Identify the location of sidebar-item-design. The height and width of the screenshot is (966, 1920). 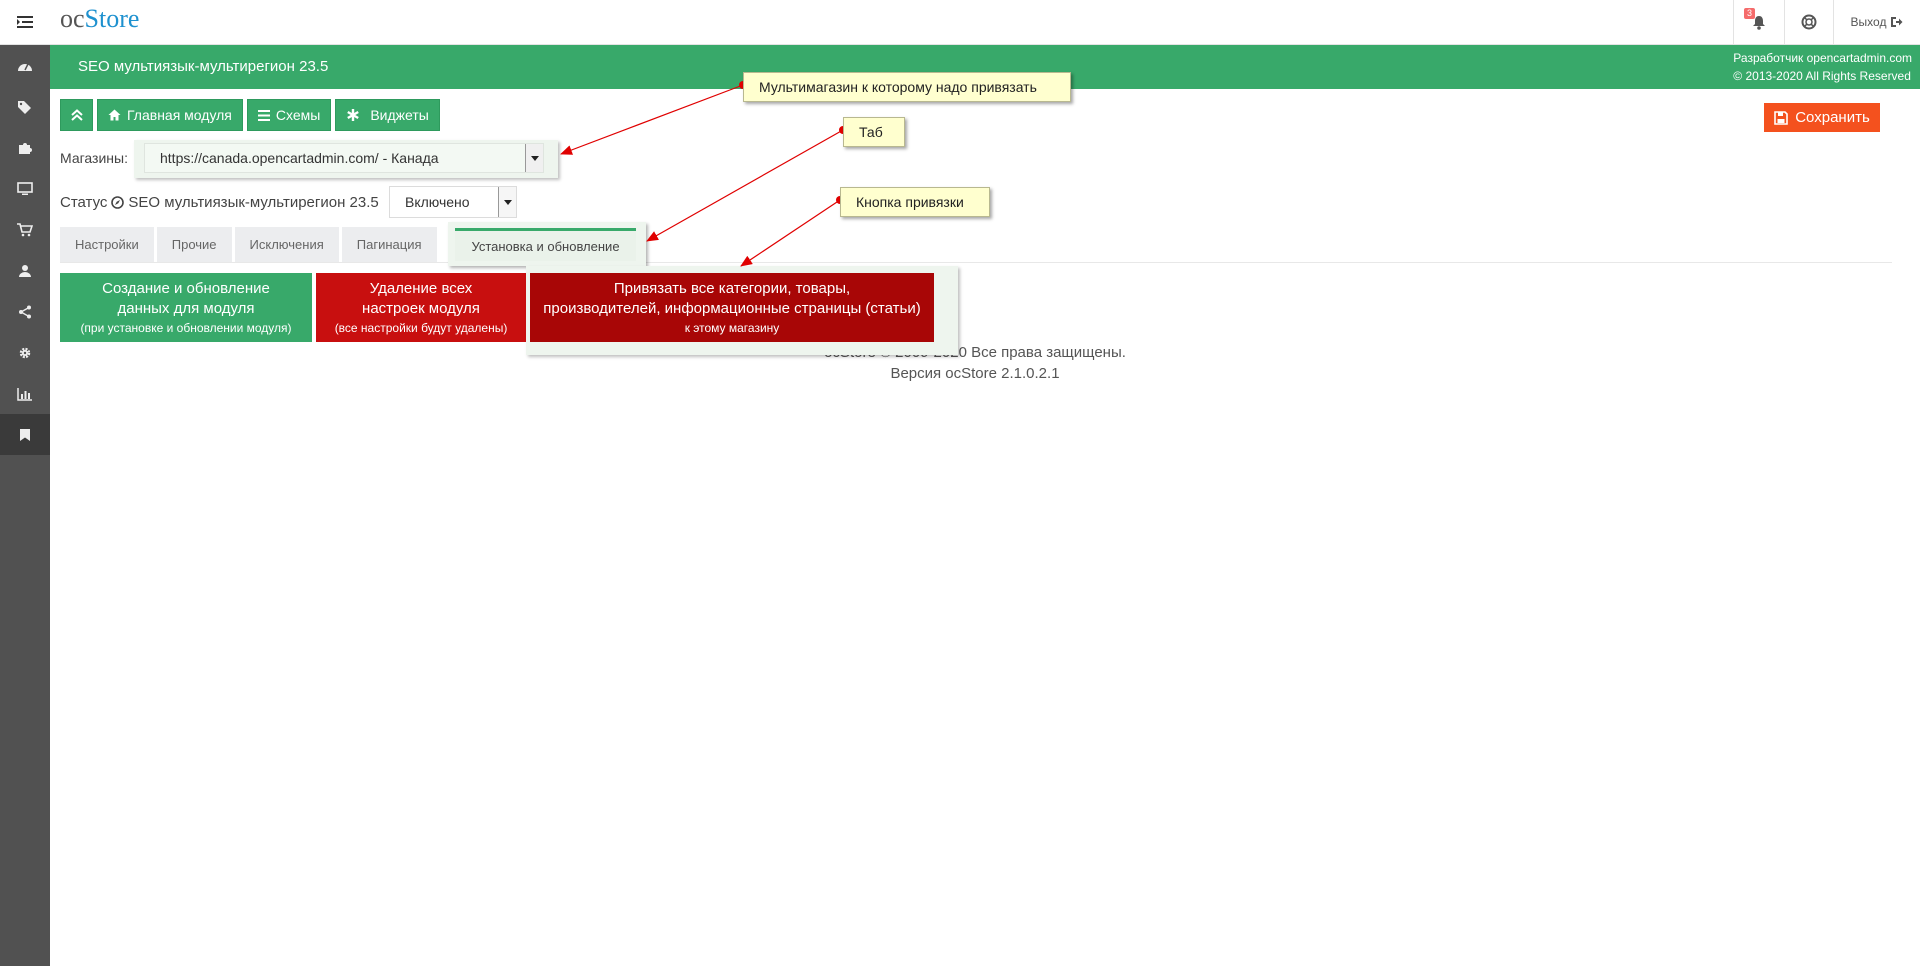
(25, 188).